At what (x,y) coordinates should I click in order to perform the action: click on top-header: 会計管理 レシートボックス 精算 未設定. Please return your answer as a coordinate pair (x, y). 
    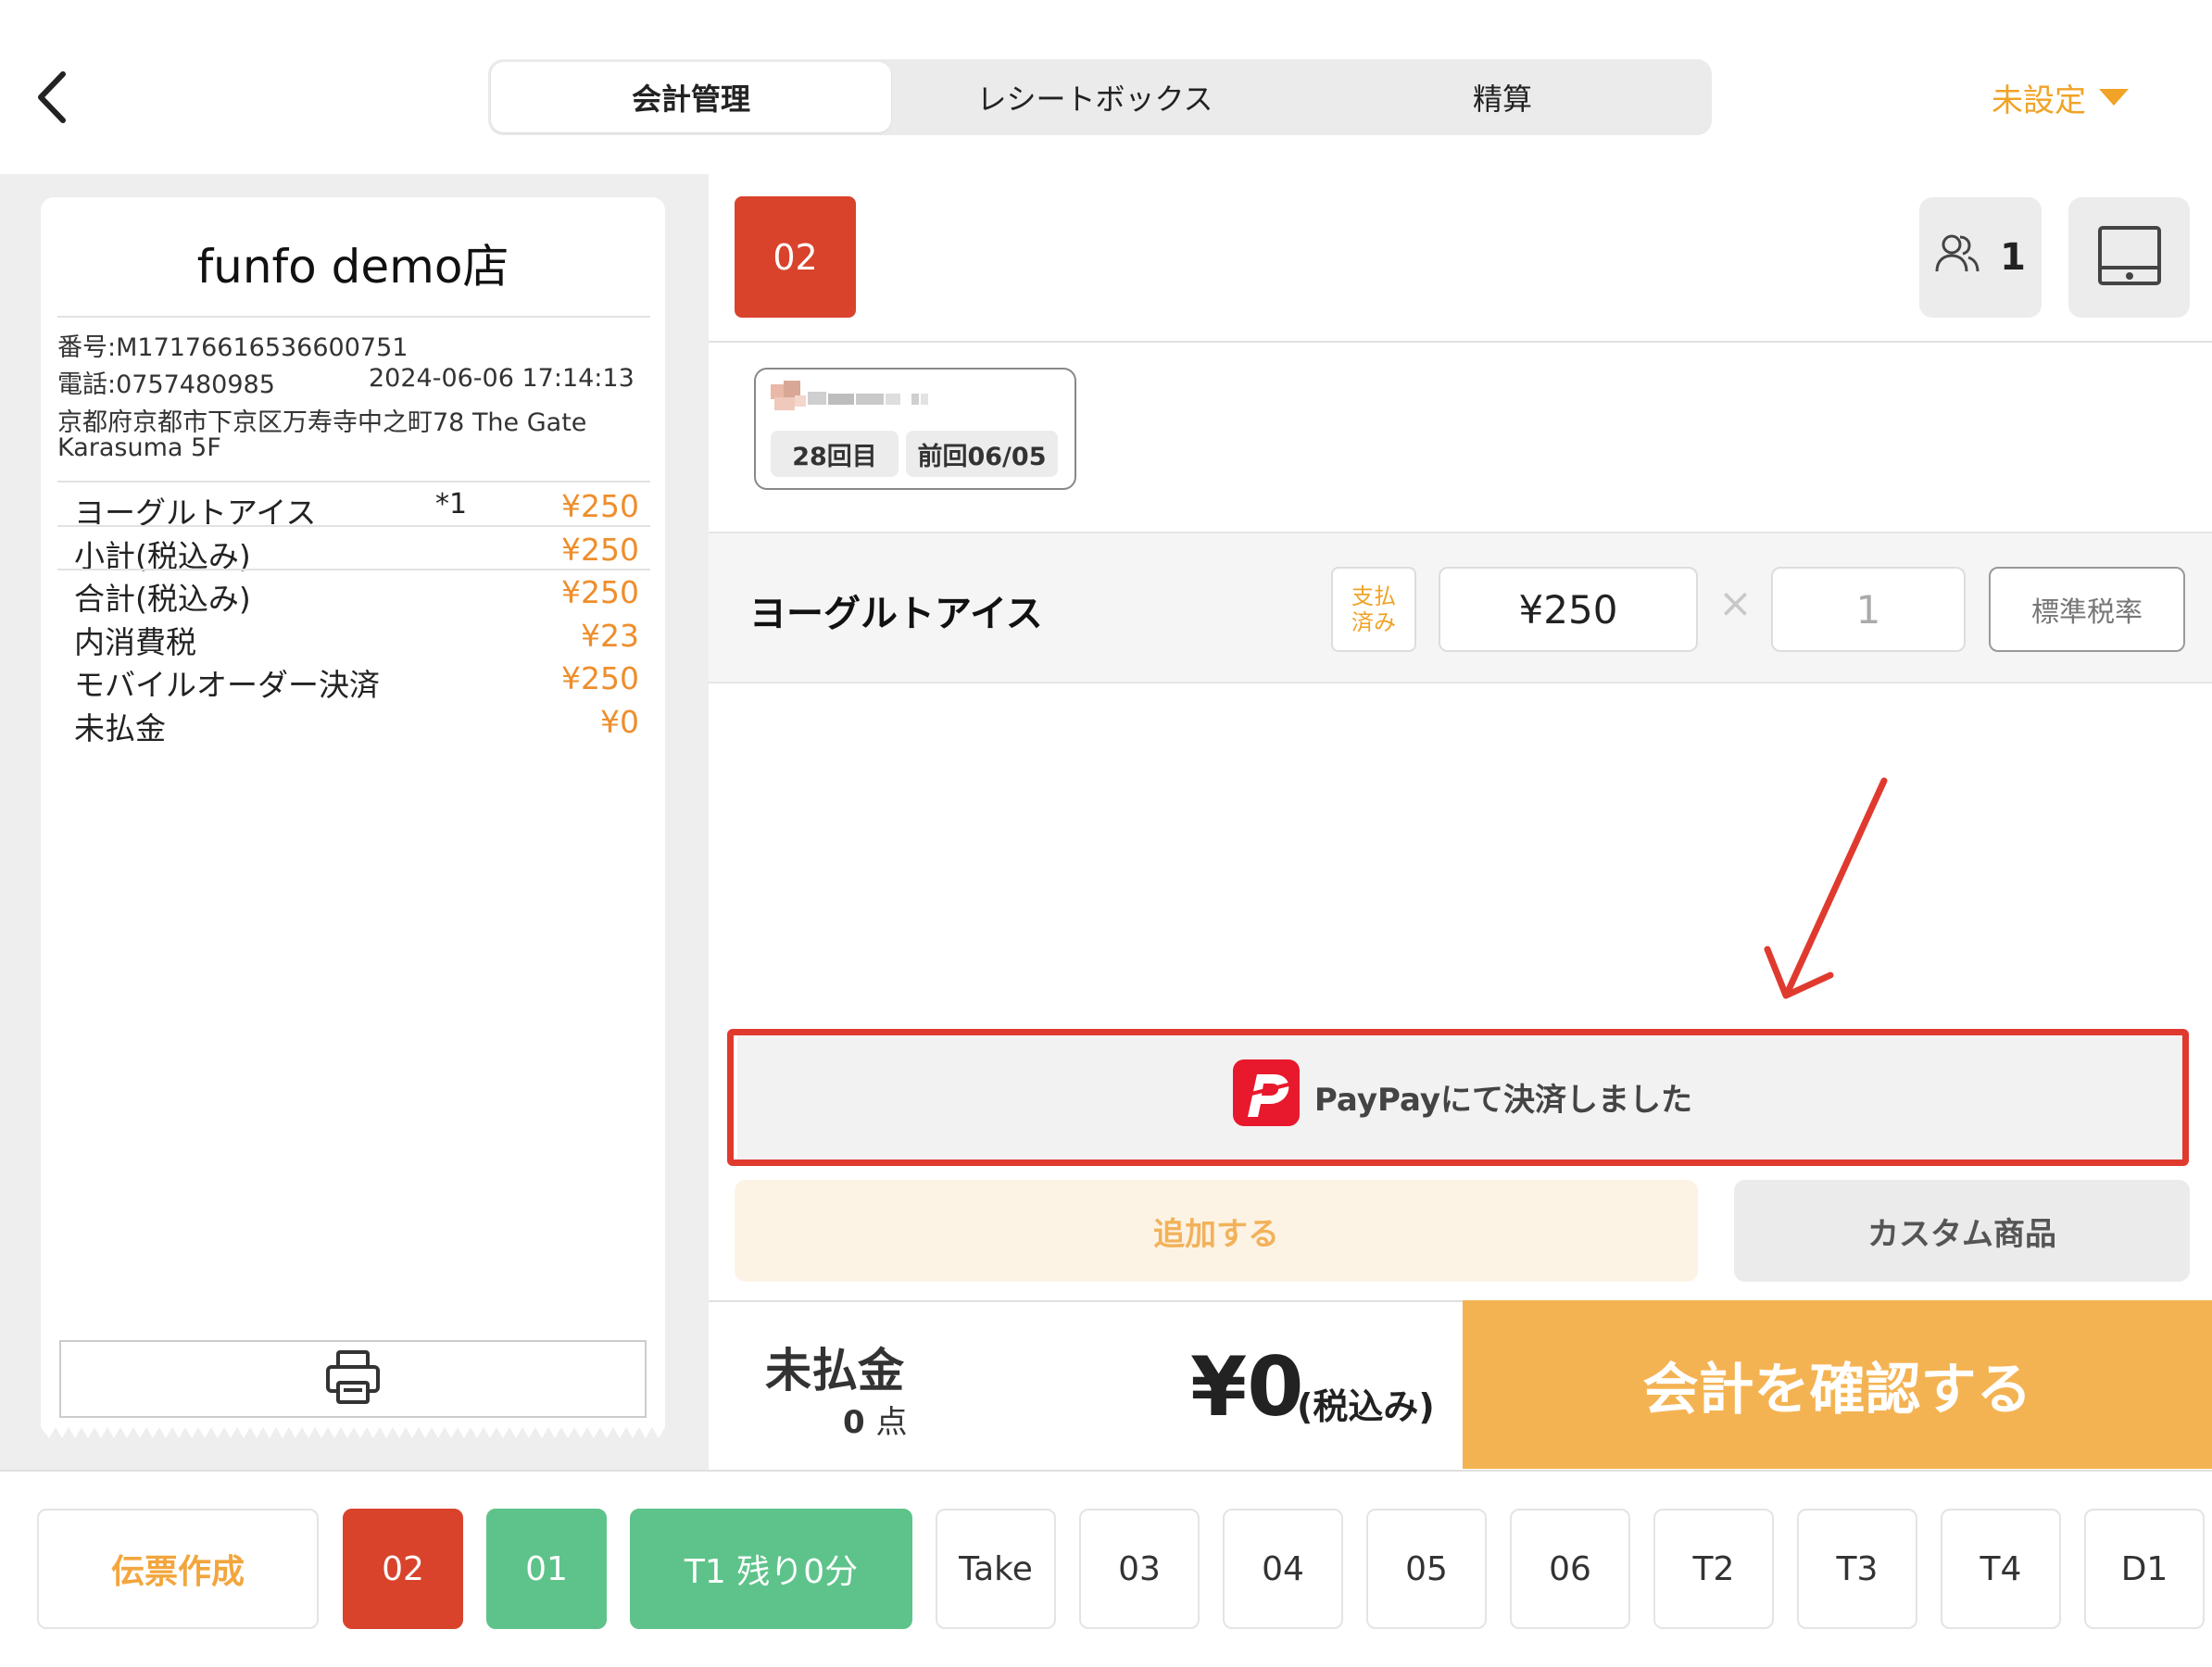
    Looking at the image, I should click on (1106, 87).